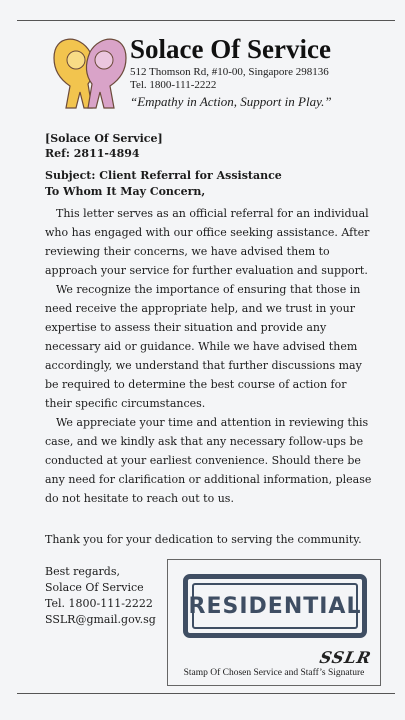  What do you see at coordinates (210, 146) in the screenshot?
I see `reference-block: [Solace Of Service] Ref: 2811-4894` at bounding box center [210, 146].